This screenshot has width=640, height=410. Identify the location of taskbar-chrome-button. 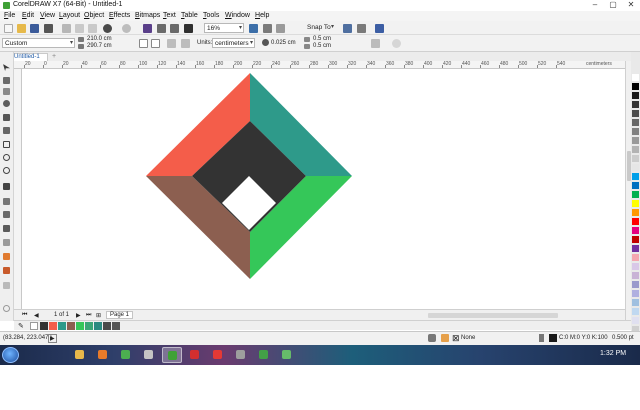
(126, 355).